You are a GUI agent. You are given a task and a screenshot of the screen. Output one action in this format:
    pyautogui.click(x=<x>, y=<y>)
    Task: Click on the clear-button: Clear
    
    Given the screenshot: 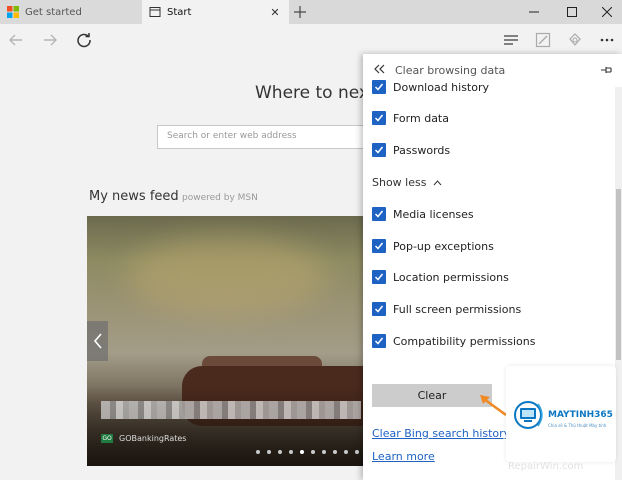 What is the action you would take?
    pyautogui.click(x=432, y=395)
    